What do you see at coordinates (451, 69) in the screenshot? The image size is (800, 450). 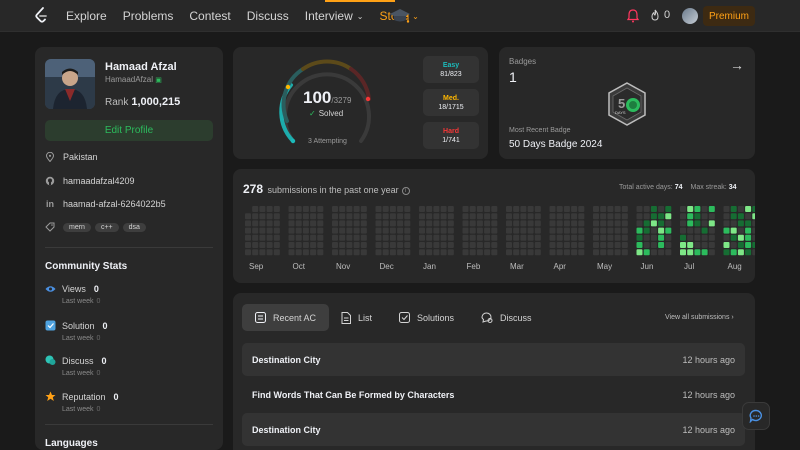 I see `difficulty-easy: Easy 81/823` at bounding box center [451, 69].